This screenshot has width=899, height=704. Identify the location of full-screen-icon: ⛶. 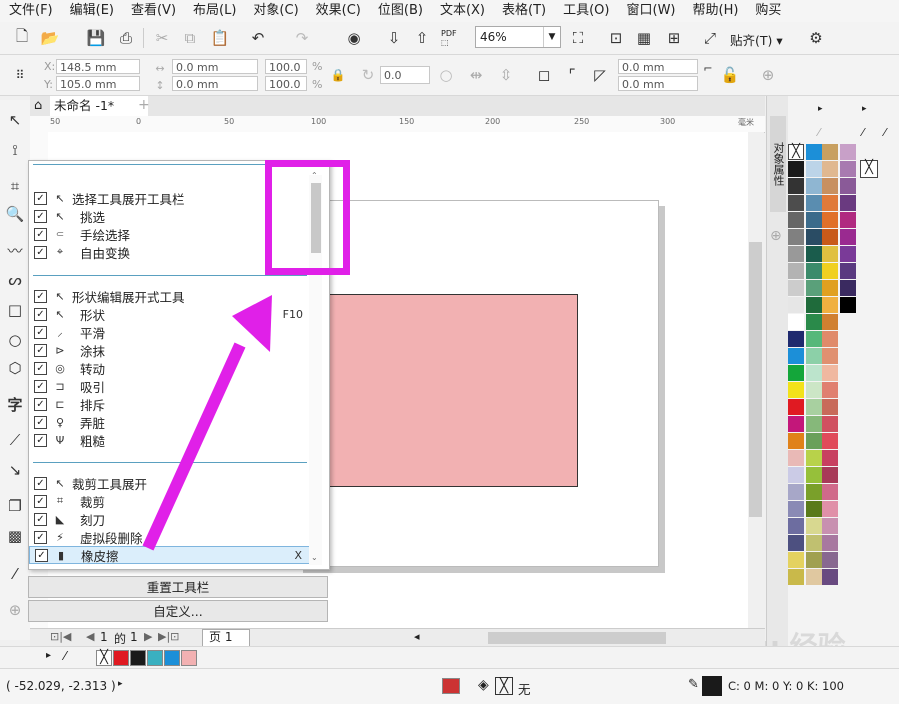
(578, 38).